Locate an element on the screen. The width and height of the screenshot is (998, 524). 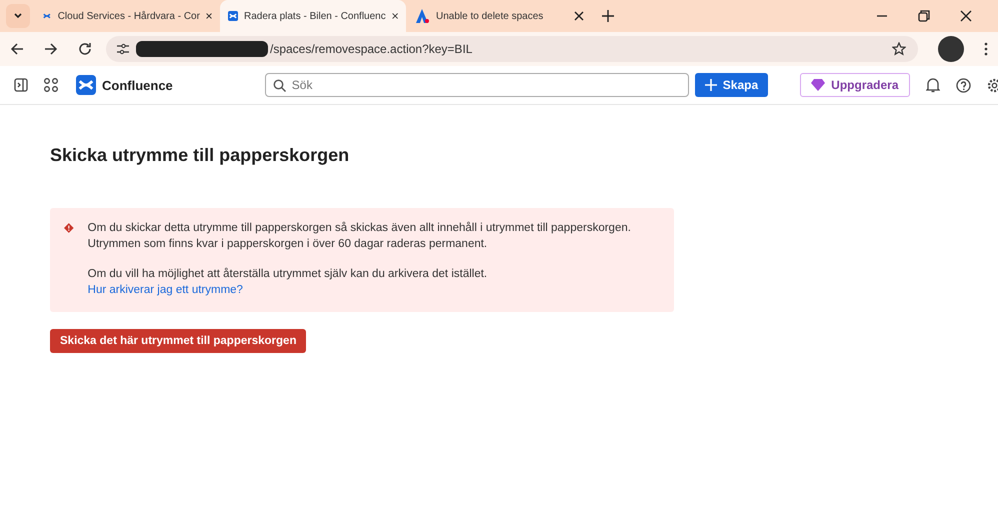
help-link: Hur arkiverar jag ett utrymme? is located at coordinates (165, 290).